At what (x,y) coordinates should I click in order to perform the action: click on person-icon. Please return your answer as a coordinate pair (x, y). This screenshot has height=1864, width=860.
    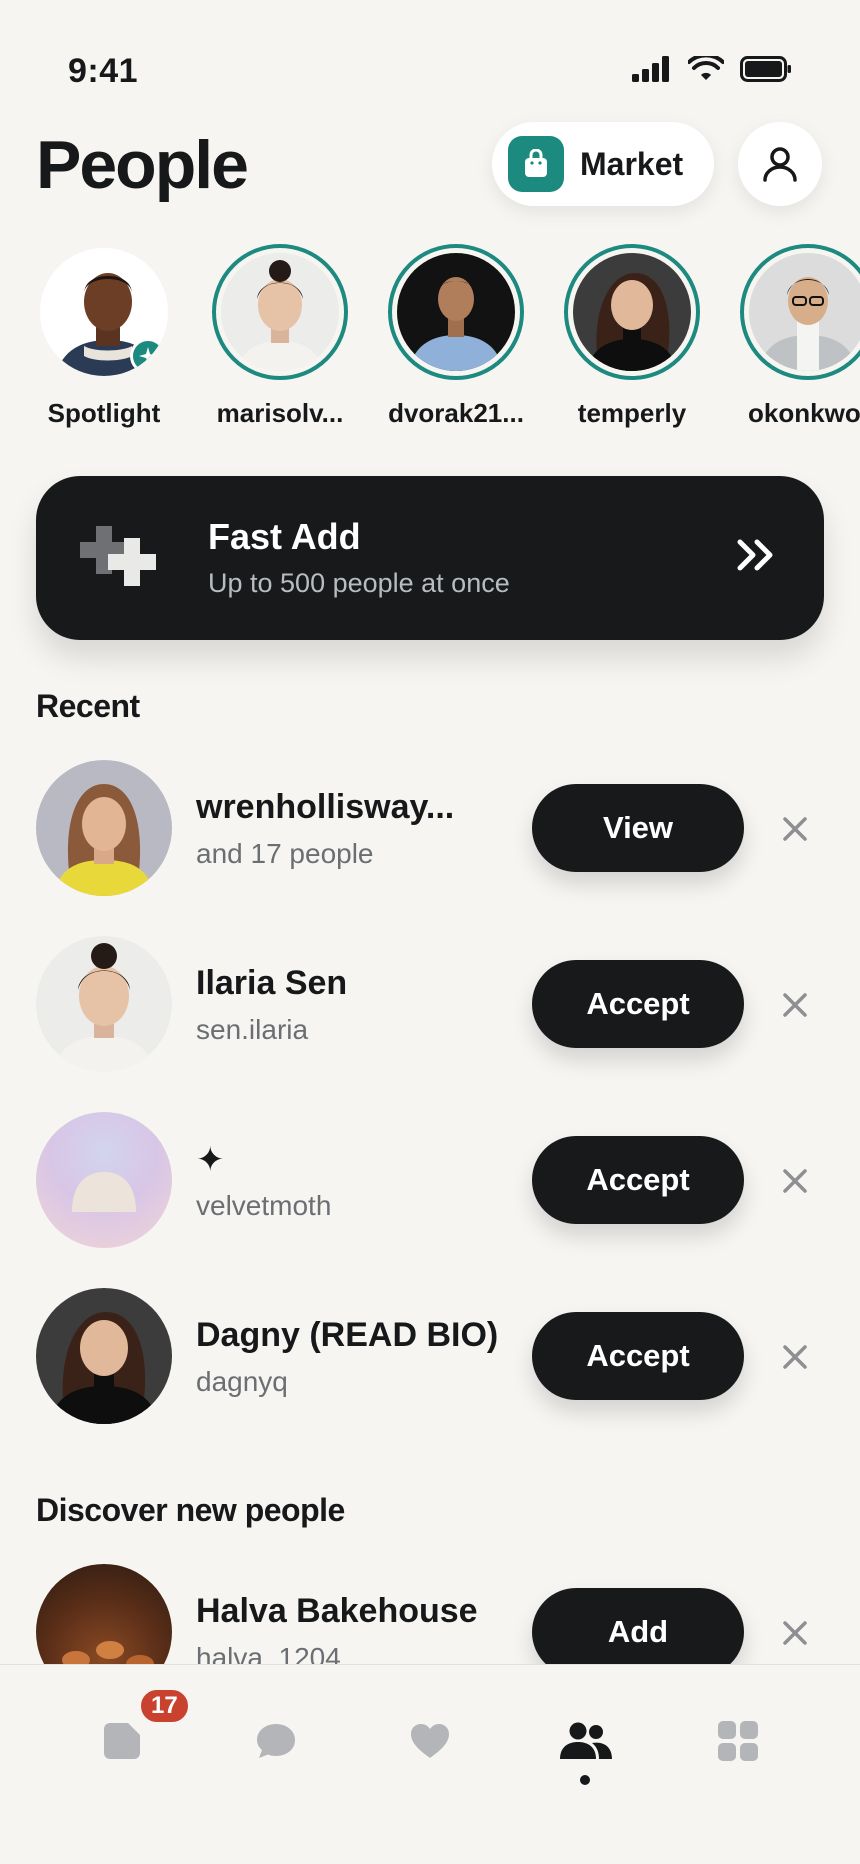
    Looking at the image, I should click on (780, 164).